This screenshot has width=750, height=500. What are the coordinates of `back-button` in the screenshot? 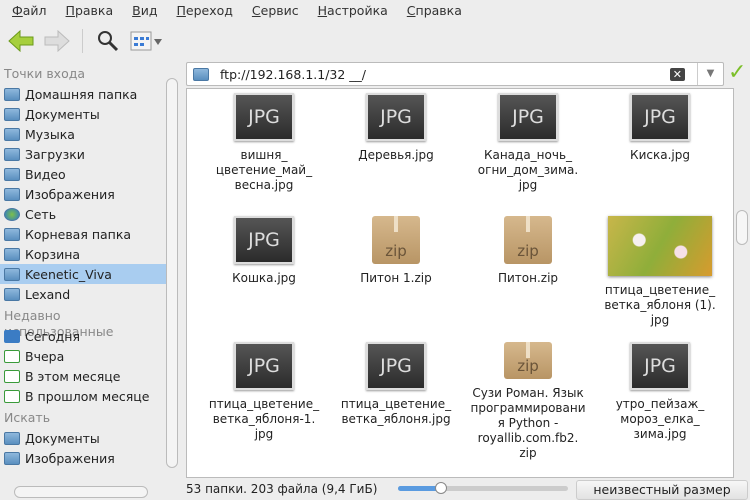 It's located at (21, 41).